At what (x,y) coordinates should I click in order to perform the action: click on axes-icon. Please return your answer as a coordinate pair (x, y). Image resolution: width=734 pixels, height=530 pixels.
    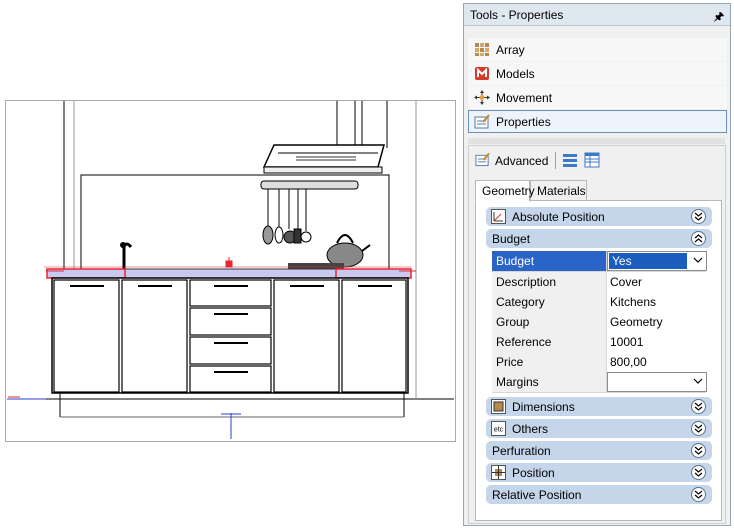
    Looking at the image, I should click on (498, 216).